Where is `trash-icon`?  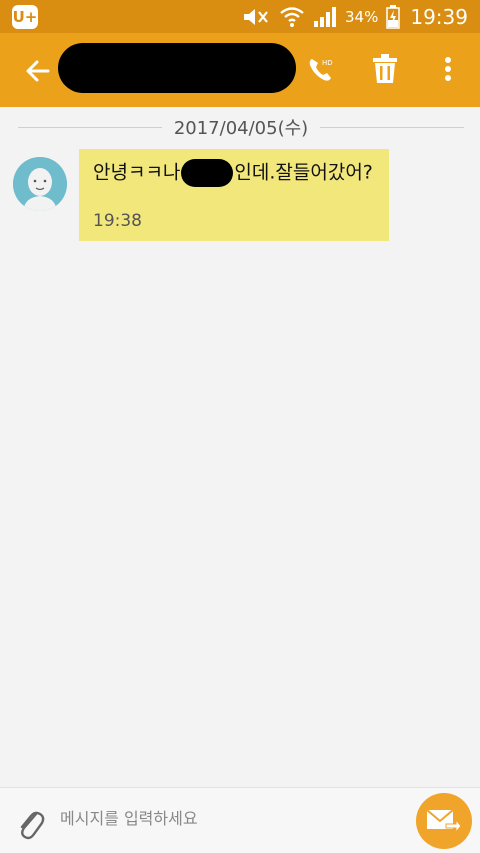 trash-icon is located at coordinates (385, 69).